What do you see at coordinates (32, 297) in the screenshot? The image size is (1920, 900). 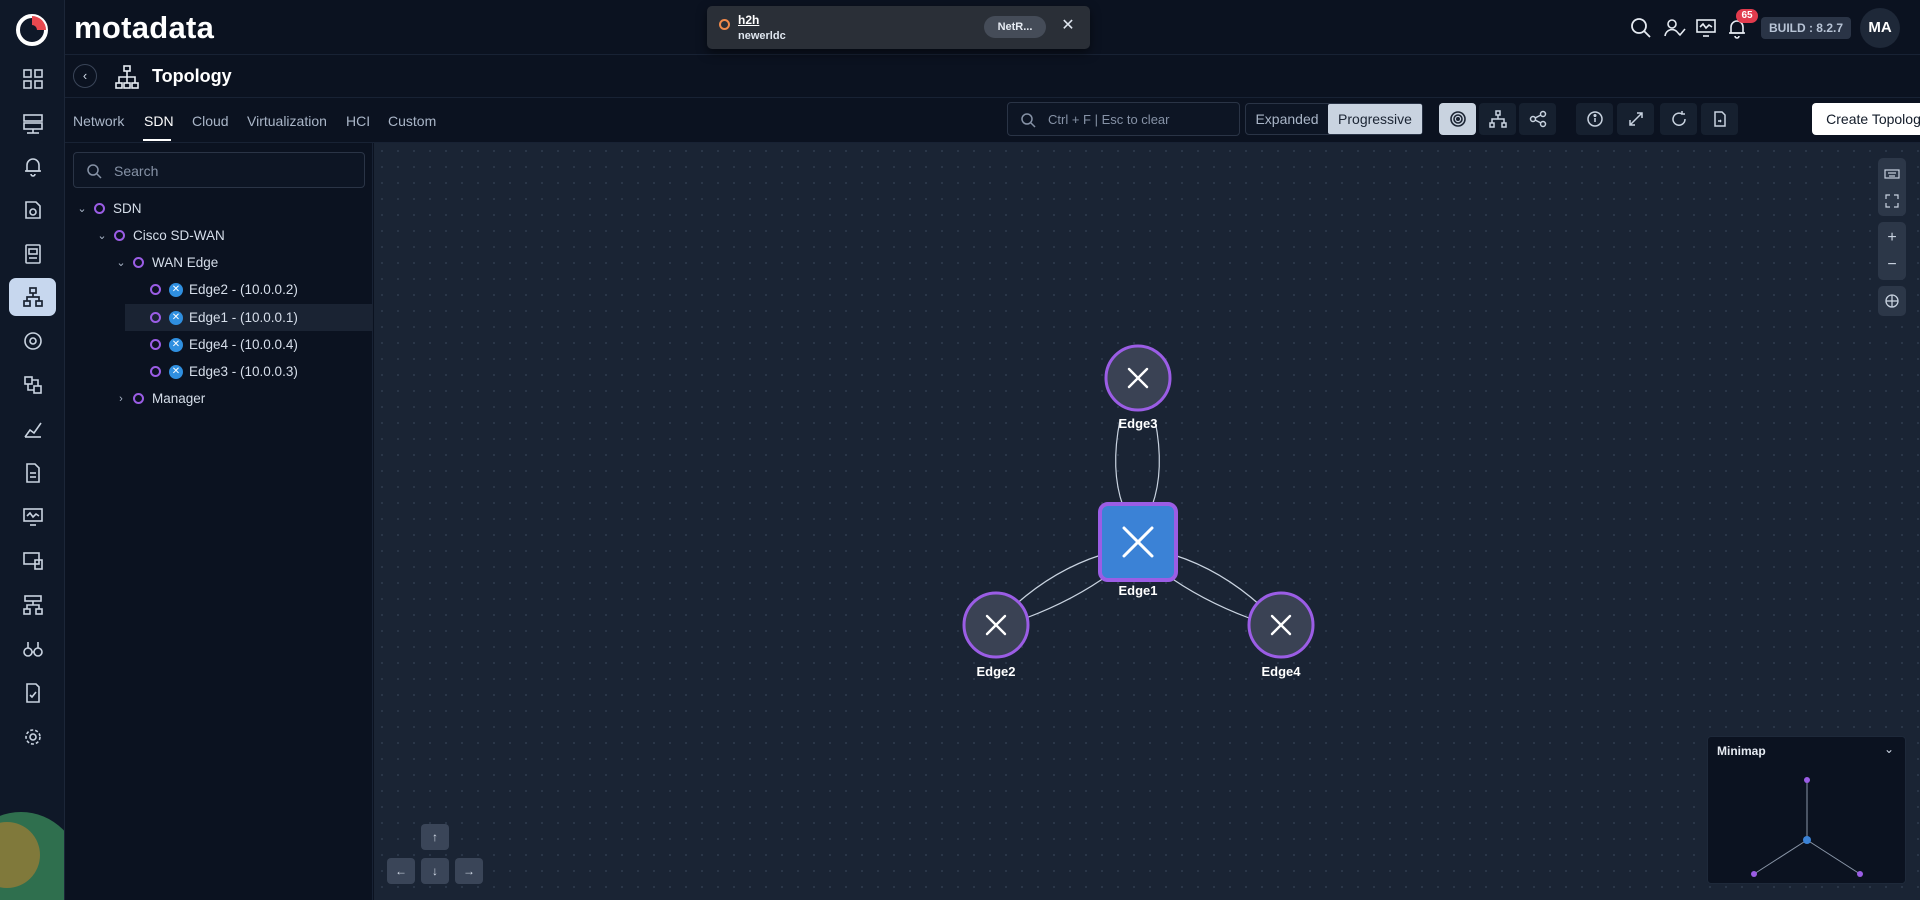 I see `topology-icon` at bounding box center [32, 297].